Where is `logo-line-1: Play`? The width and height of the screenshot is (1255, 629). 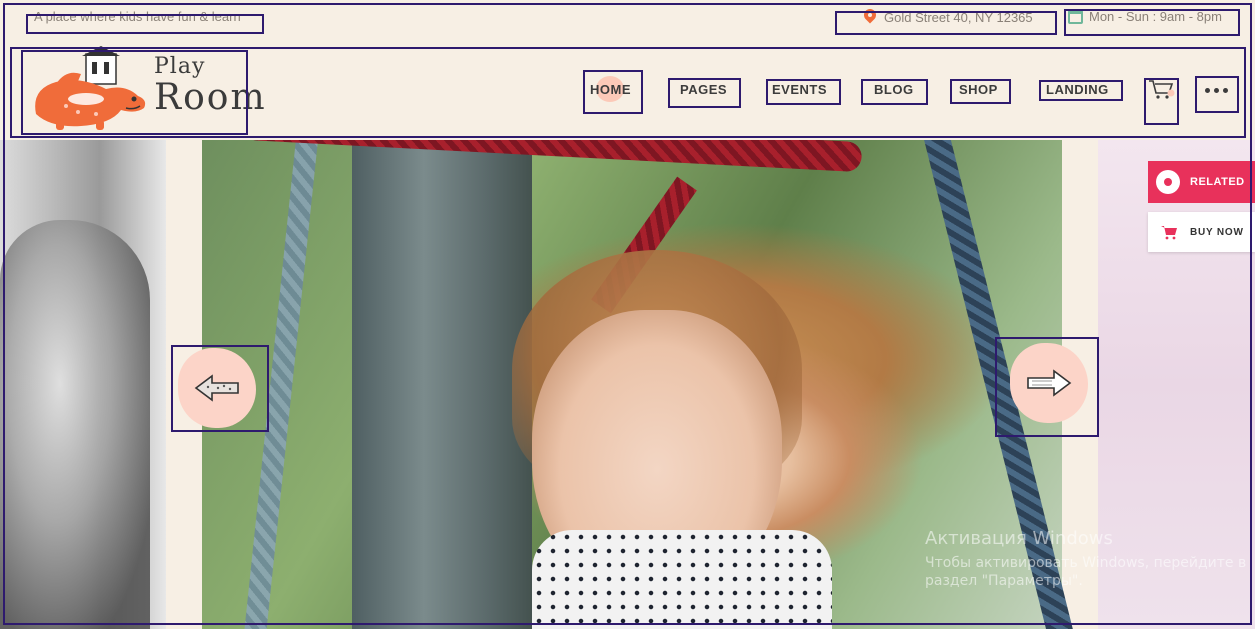
logo-line-1: Play is located at coordinates (180, 66).